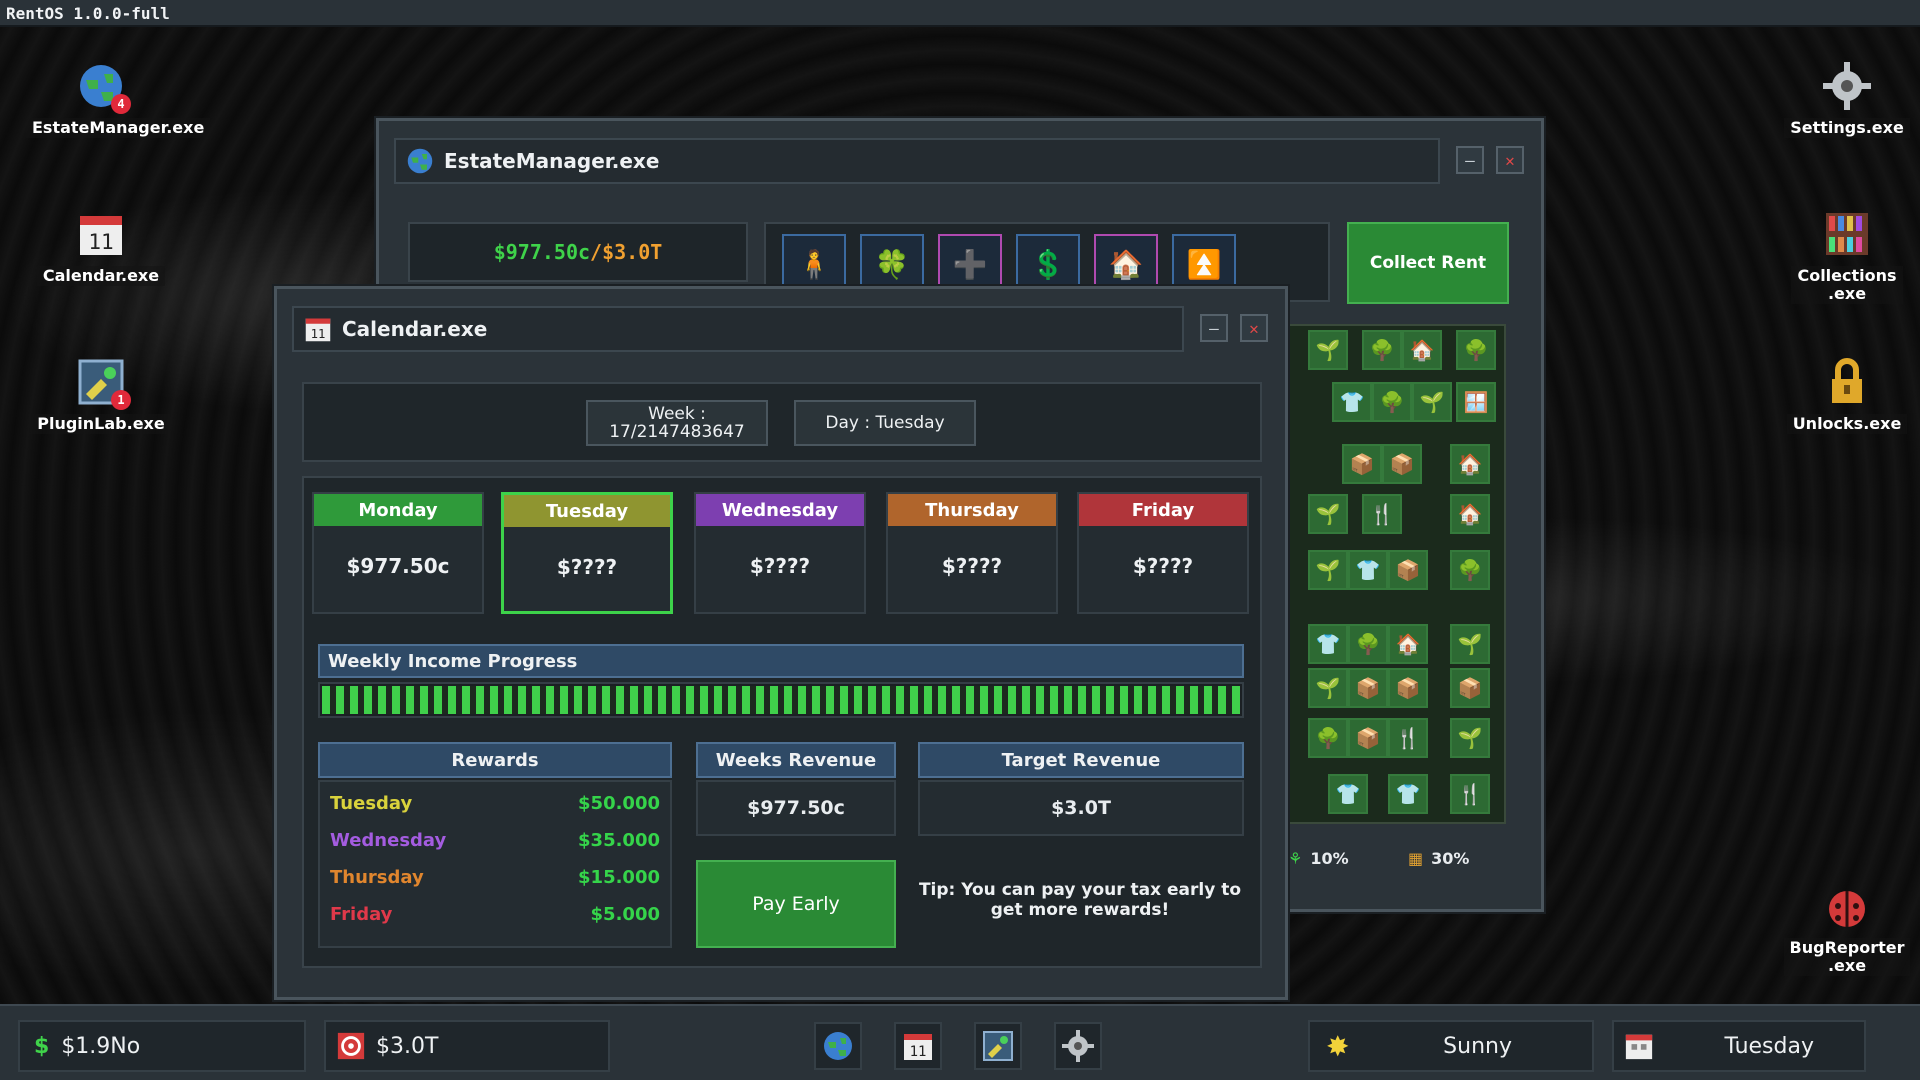 The image size is (1920, 1080). What do you see at coordinates (101, 395) in the screenshot?
I see `desktop-icon-pluginlab: 1 PluginLab.exe` at bounding box center [101, 395].